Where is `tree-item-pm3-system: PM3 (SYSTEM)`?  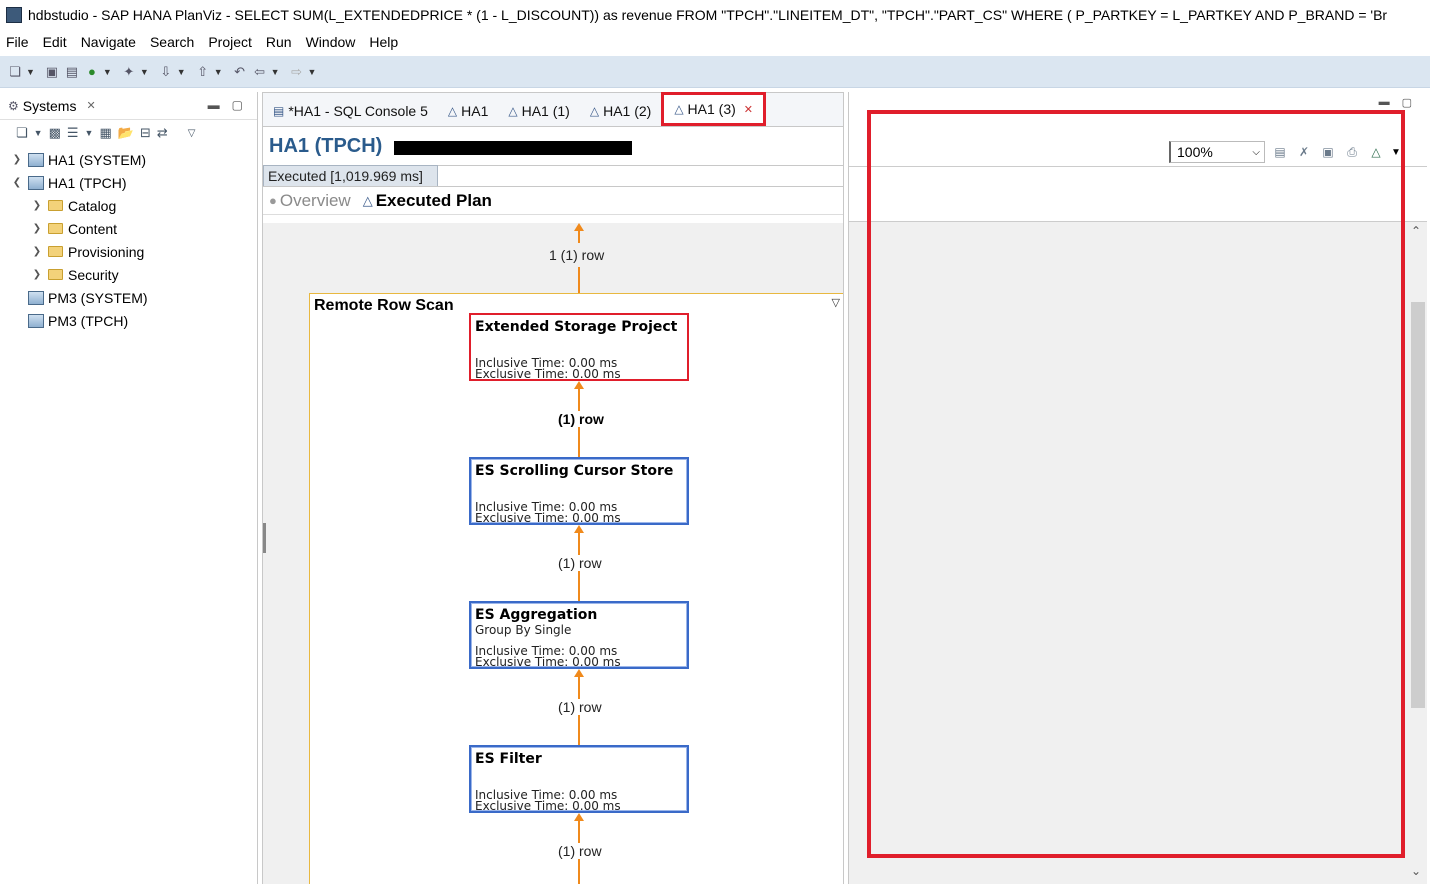 tree-item-pm3-system: PM3 (SYSTEM) is located at coordinates (128, 297).